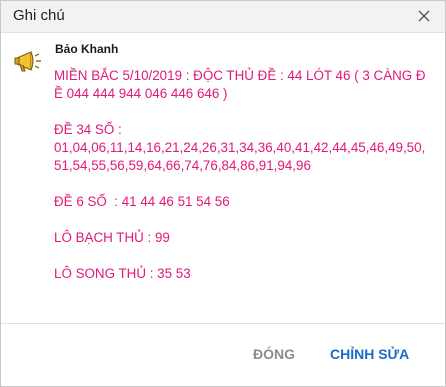 The width and height of the screenshot is (446, 387). I want to click on dialog-title: Ghi chú, so click(39, 15).